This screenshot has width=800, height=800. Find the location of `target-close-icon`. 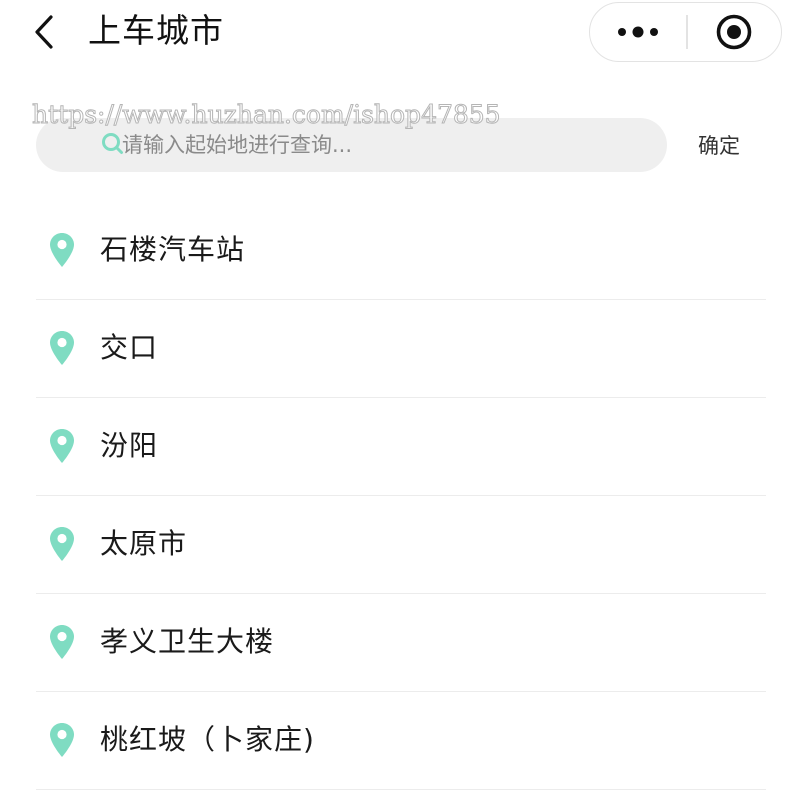

target-close-icon is located at coordinates (734, 32).